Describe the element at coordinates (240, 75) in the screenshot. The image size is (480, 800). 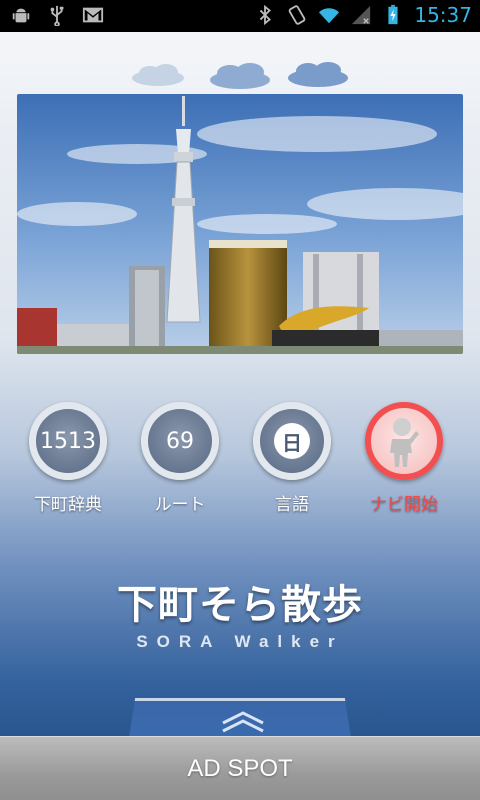
I see `clouds-decoration` at that location.